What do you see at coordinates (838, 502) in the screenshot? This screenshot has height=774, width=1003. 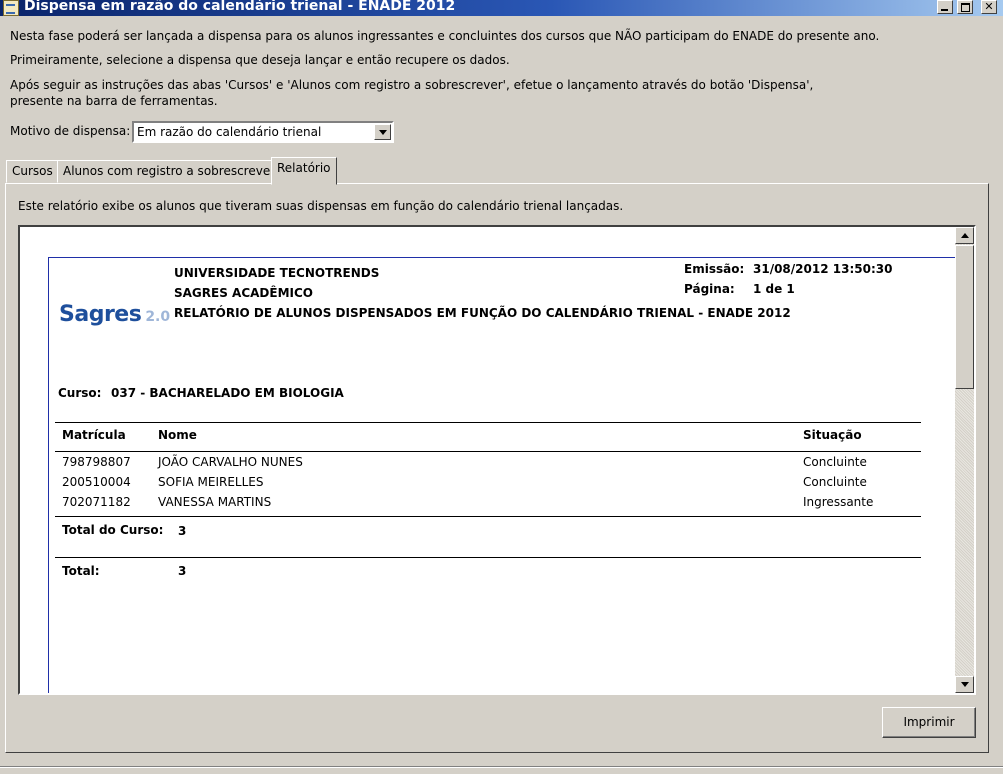 I see `row-situacao: Ingressante` at bounding box center [838, 502].